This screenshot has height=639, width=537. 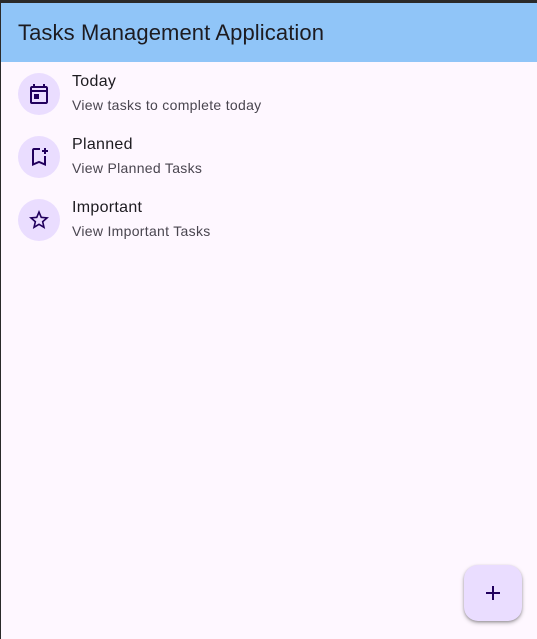 I want to click on list-item-headline: Important, so click(x=107, y=207).